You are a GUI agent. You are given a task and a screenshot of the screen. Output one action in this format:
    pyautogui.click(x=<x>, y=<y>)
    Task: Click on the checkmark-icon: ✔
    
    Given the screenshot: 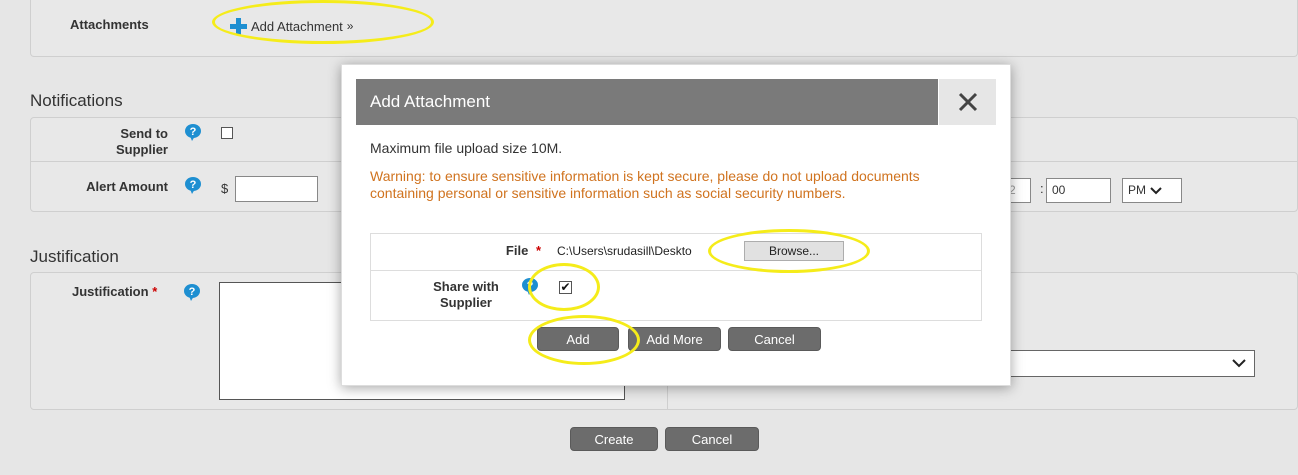 What is the action you would take?
    pyautogui.click(x=565, y=287)
    